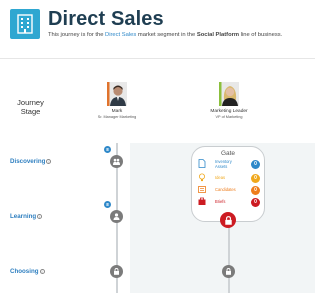  I want to click on gate-row-label: Inventory Assets, so click(223, 164).